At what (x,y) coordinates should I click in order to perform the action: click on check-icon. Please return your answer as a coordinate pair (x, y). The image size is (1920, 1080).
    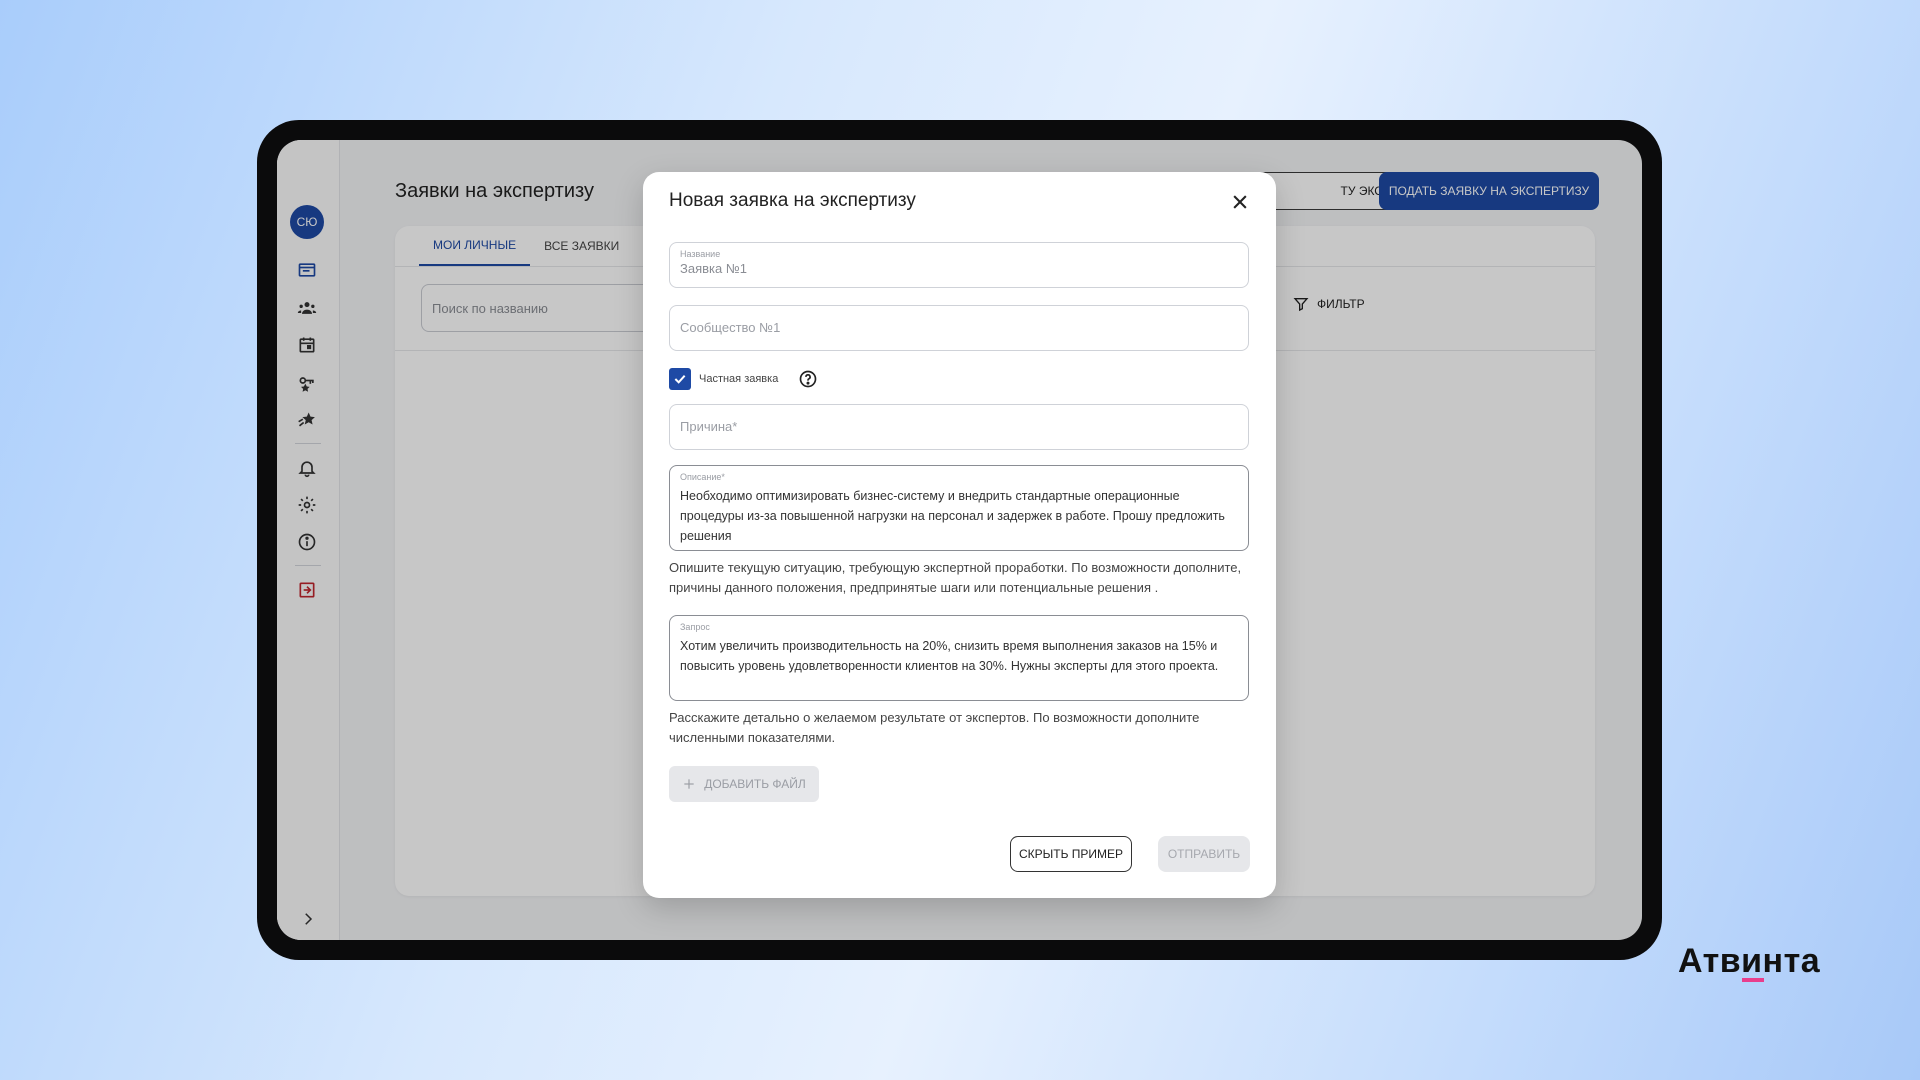
    Looking at the image, I should click on (680, 379).